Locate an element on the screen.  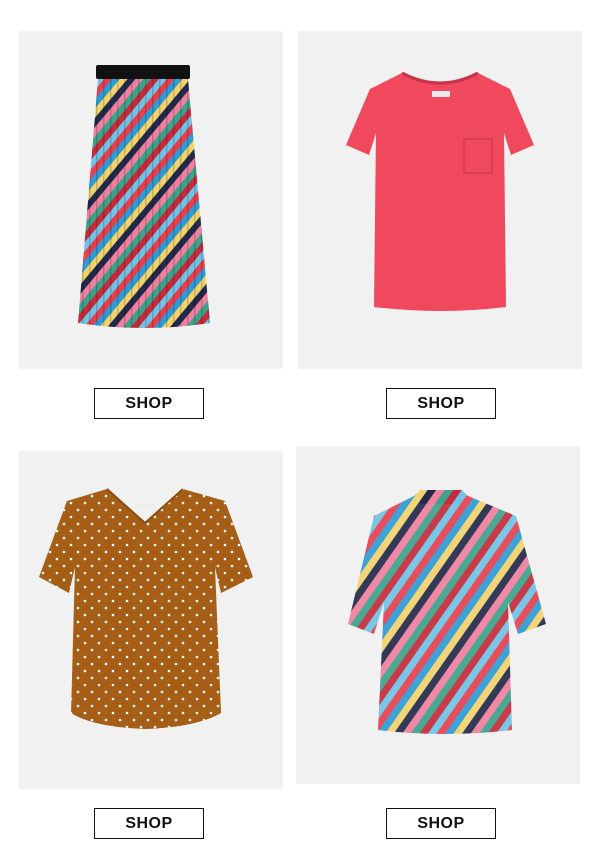
blouse-illustration is located at coordinates (146, 608).